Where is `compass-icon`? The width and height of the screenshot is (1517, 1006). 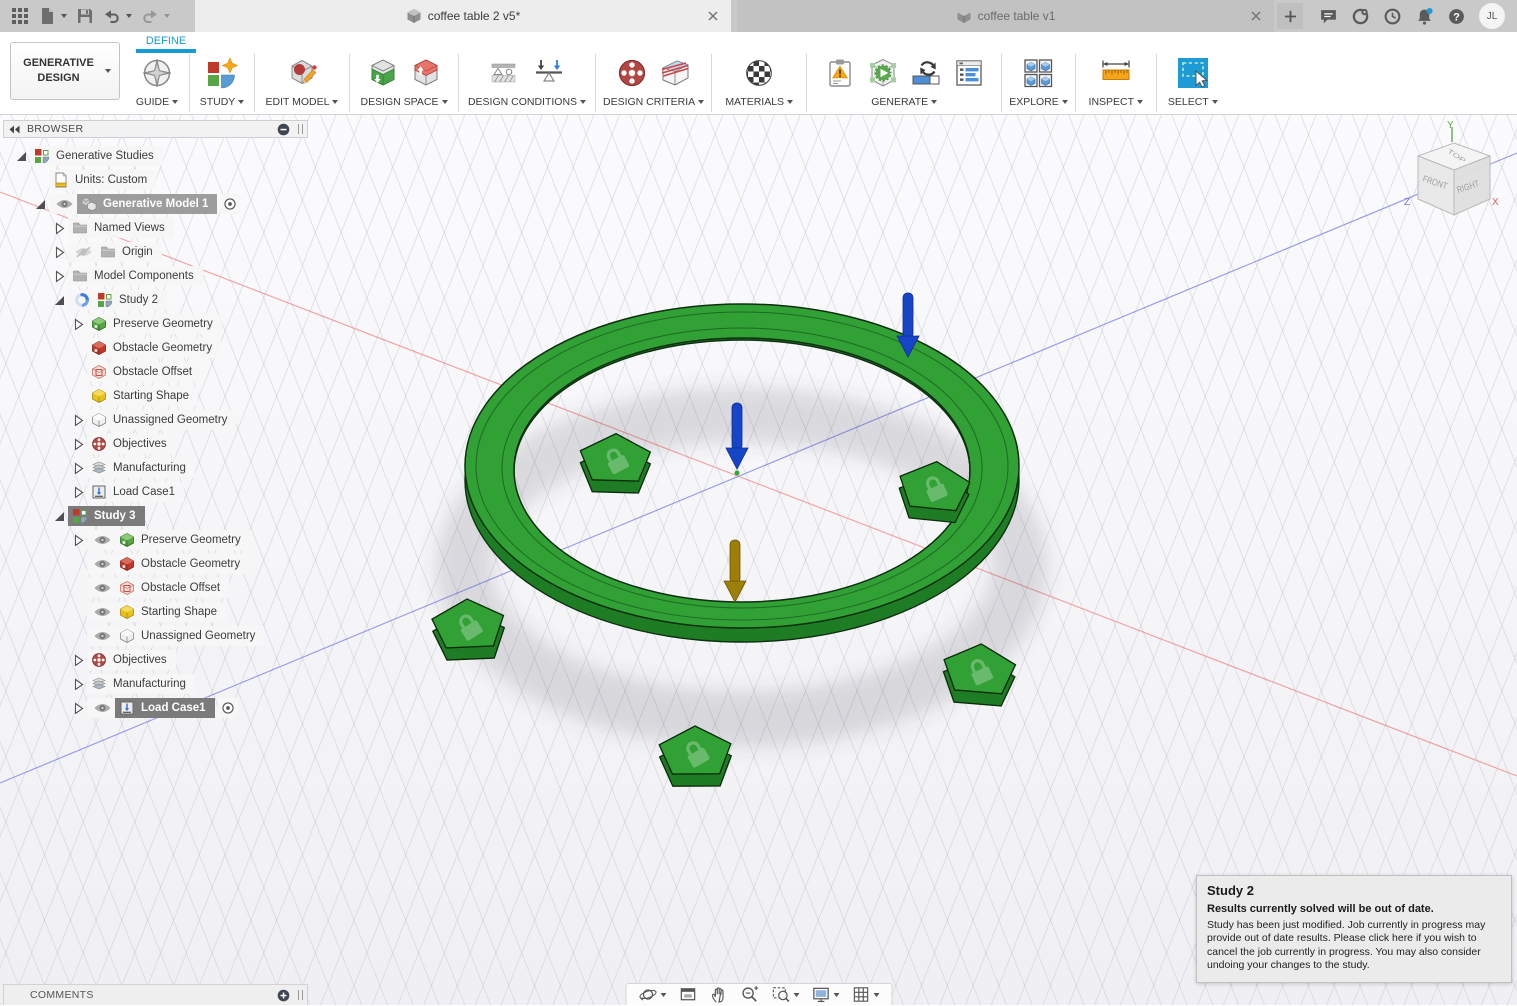 compass-icon is located at coordinates (157, 73).